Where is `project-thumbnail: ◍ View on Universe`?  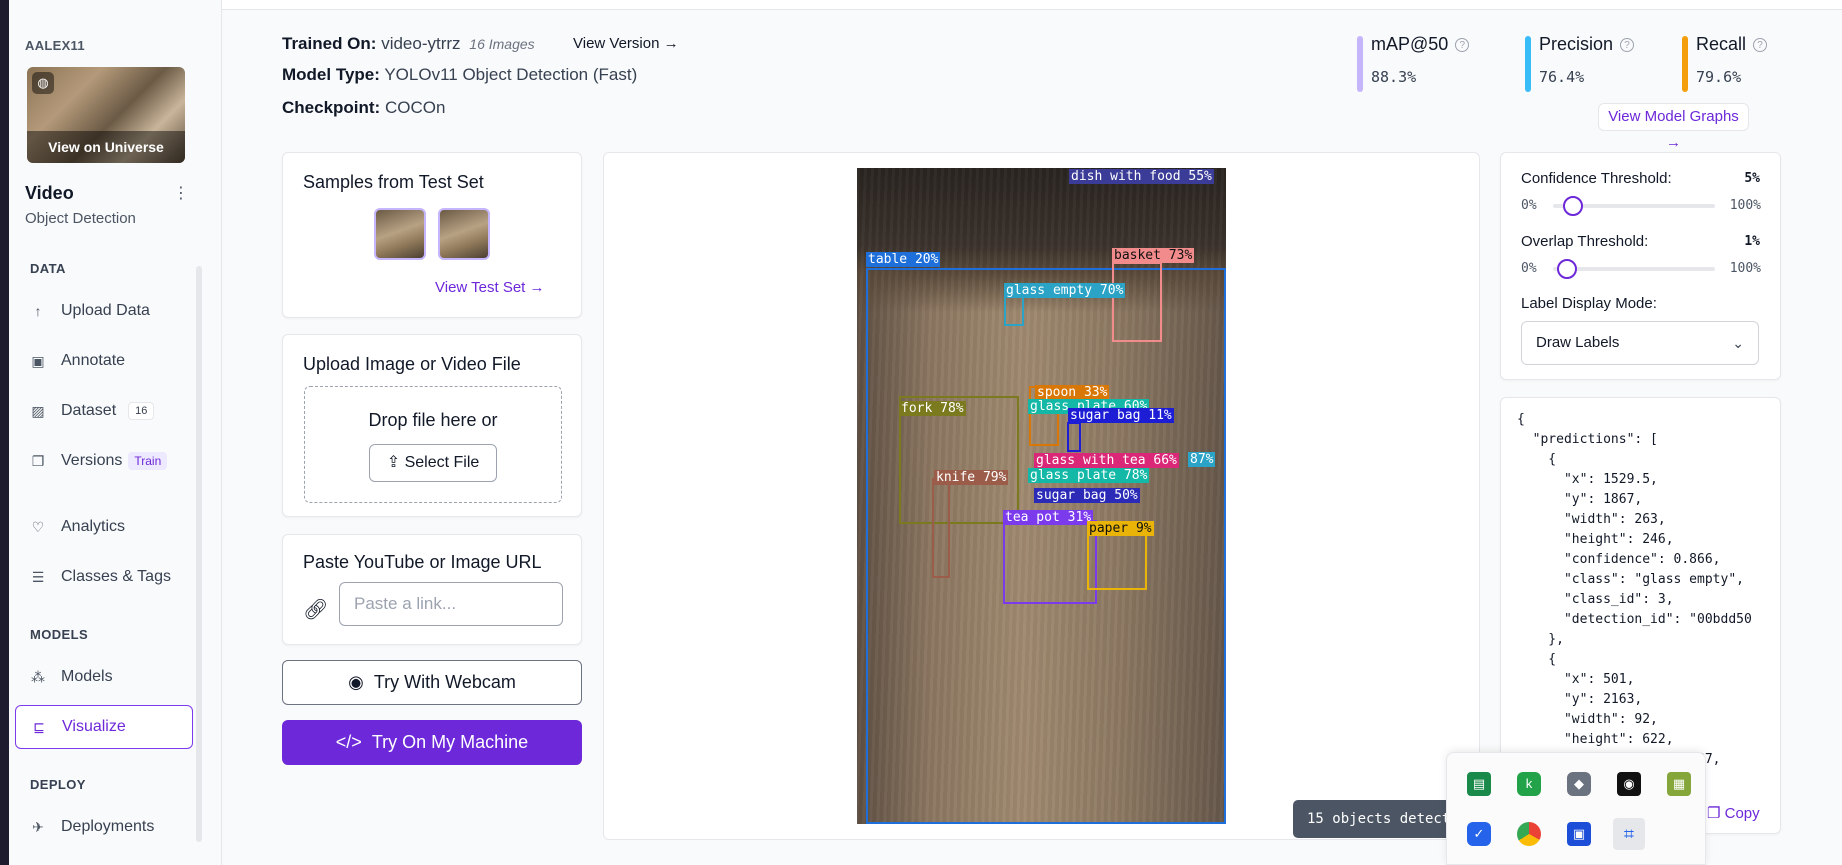
project-thumbnail: ◍ View on Universe is located at coordinates (106, 115).